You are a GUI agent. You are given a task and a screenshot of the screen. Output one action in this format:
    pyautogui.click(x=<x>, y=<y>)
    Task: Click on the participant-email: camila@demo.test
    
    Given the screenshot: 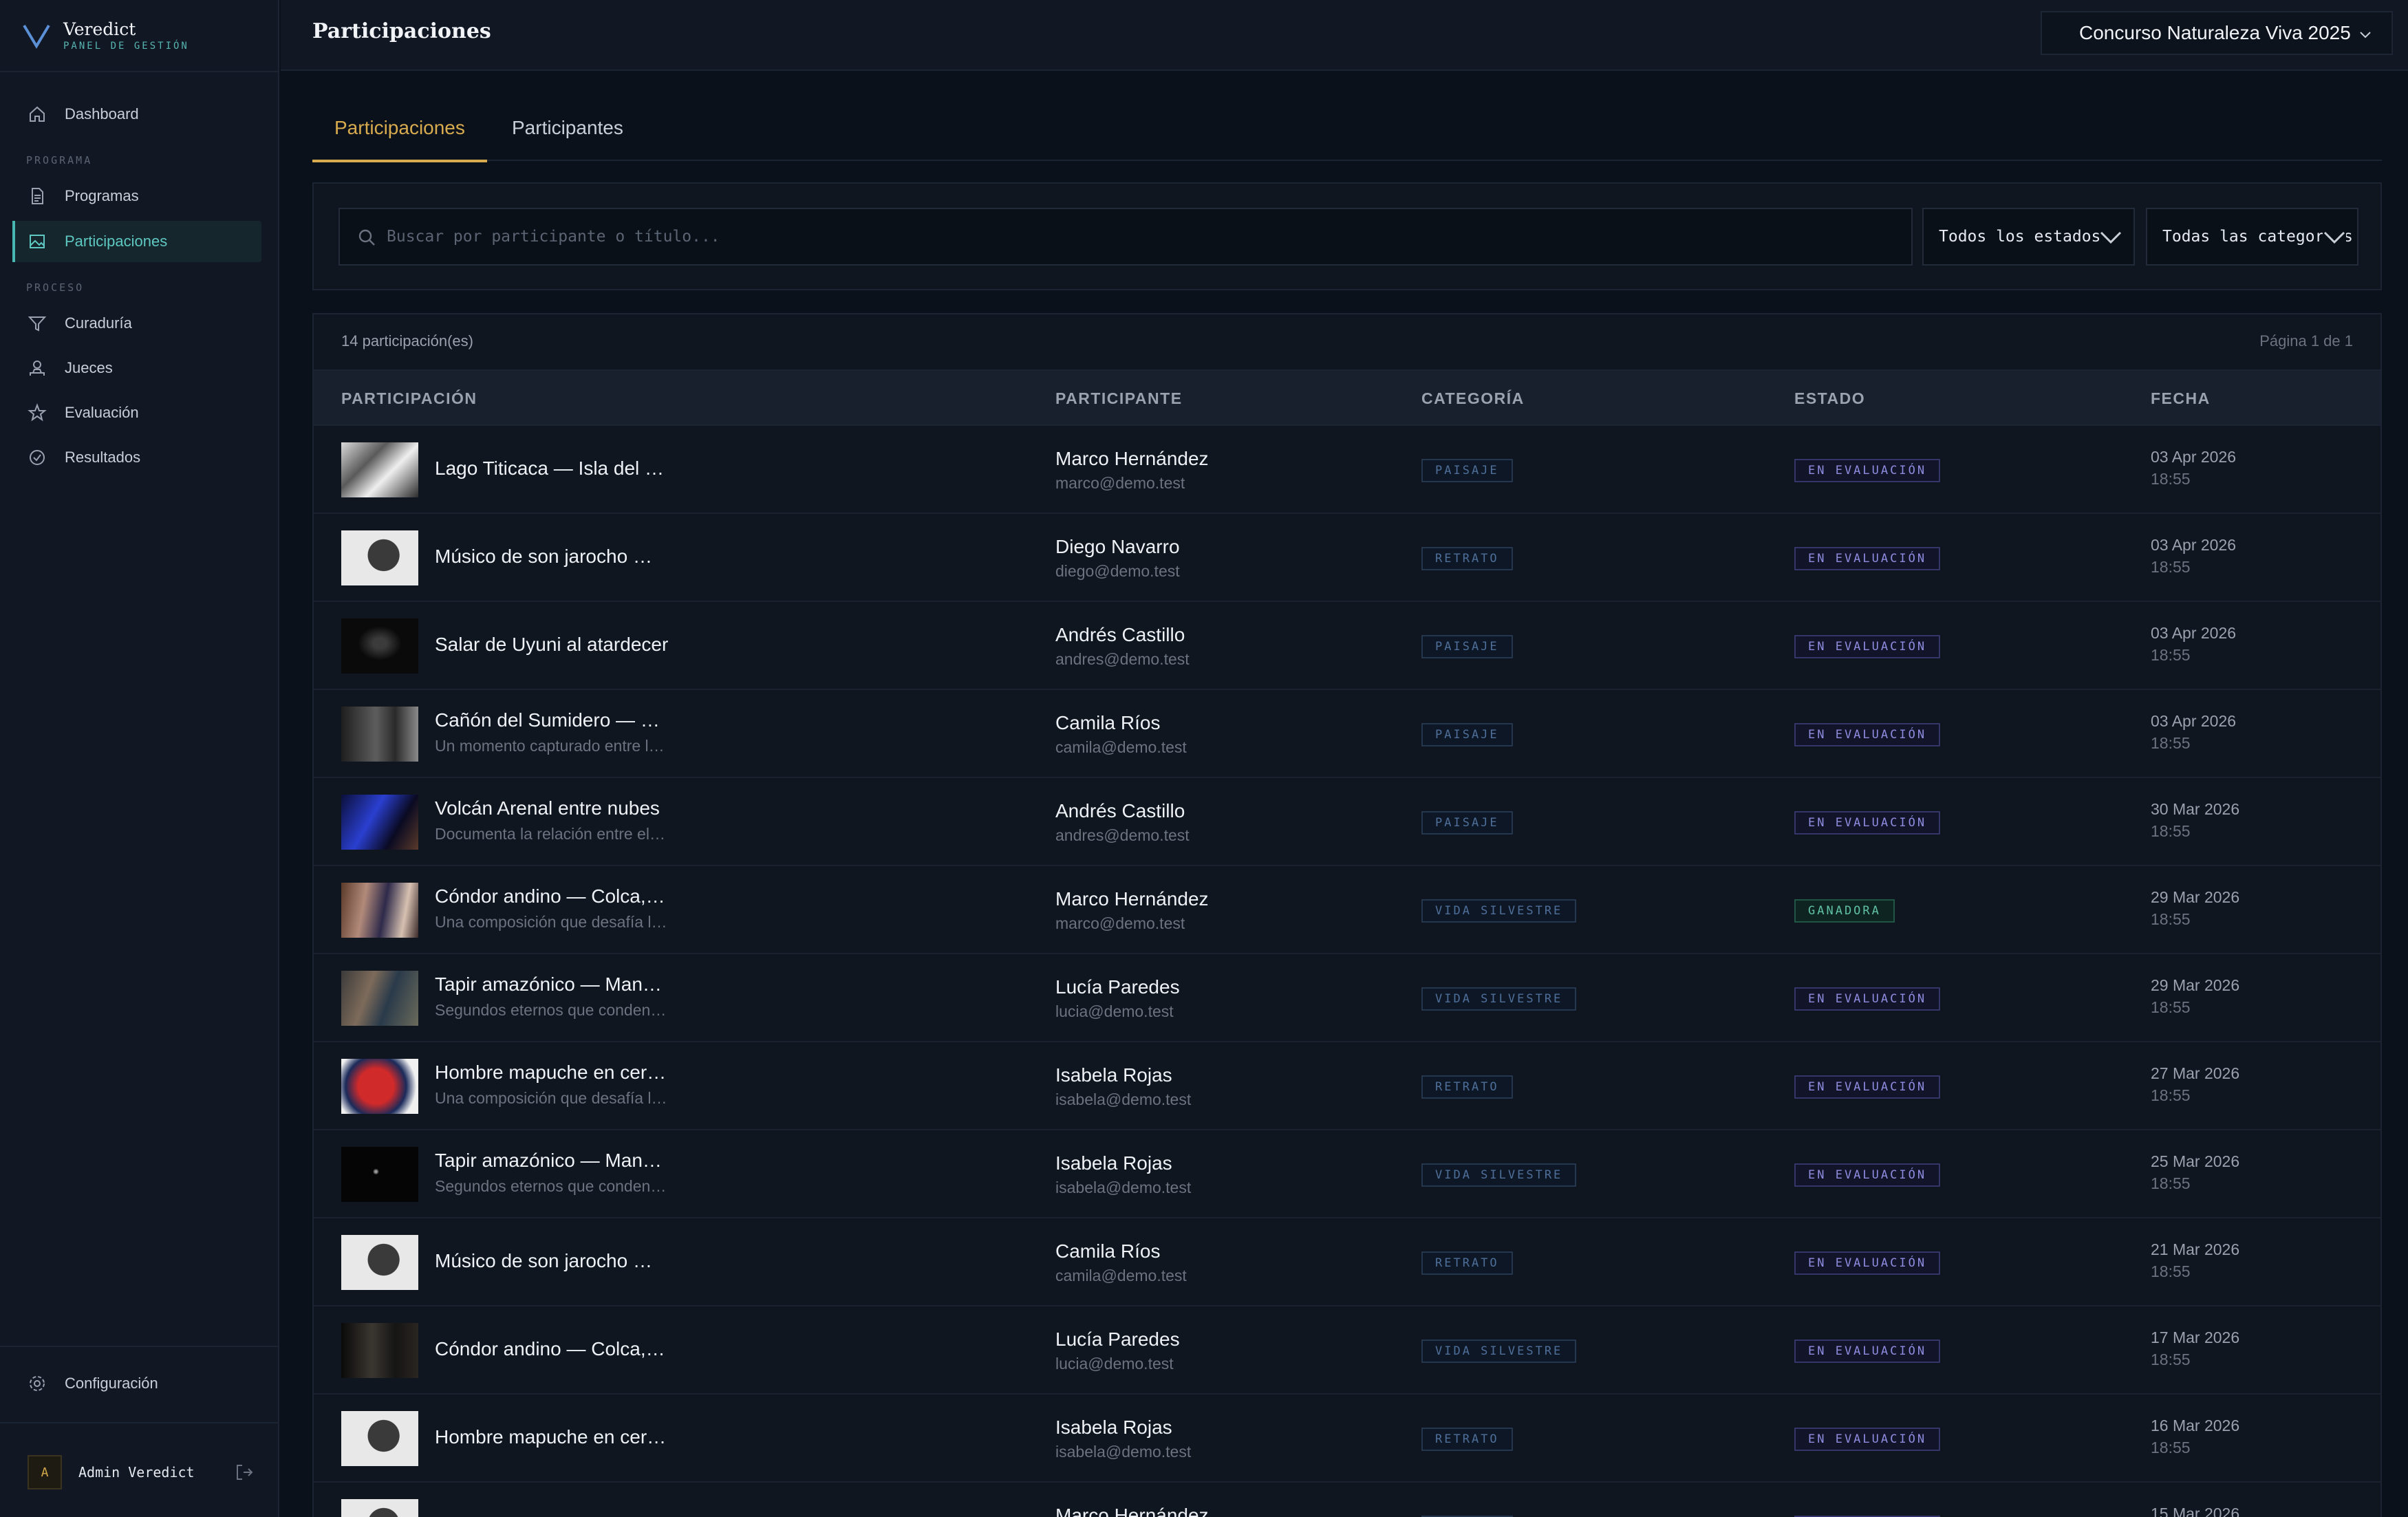 What is the action you would take?
    pyautogui.click(x=1121, y=747)
    